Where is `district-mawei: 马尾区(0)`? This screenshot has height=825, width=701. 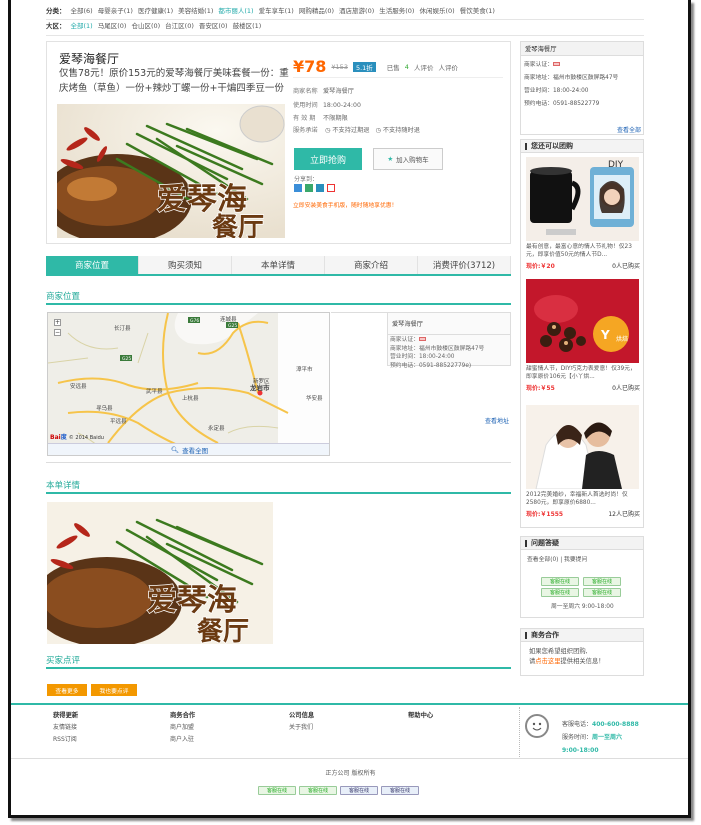
district-mawei: 马尾区(0) is located at coordinates (112, 25).